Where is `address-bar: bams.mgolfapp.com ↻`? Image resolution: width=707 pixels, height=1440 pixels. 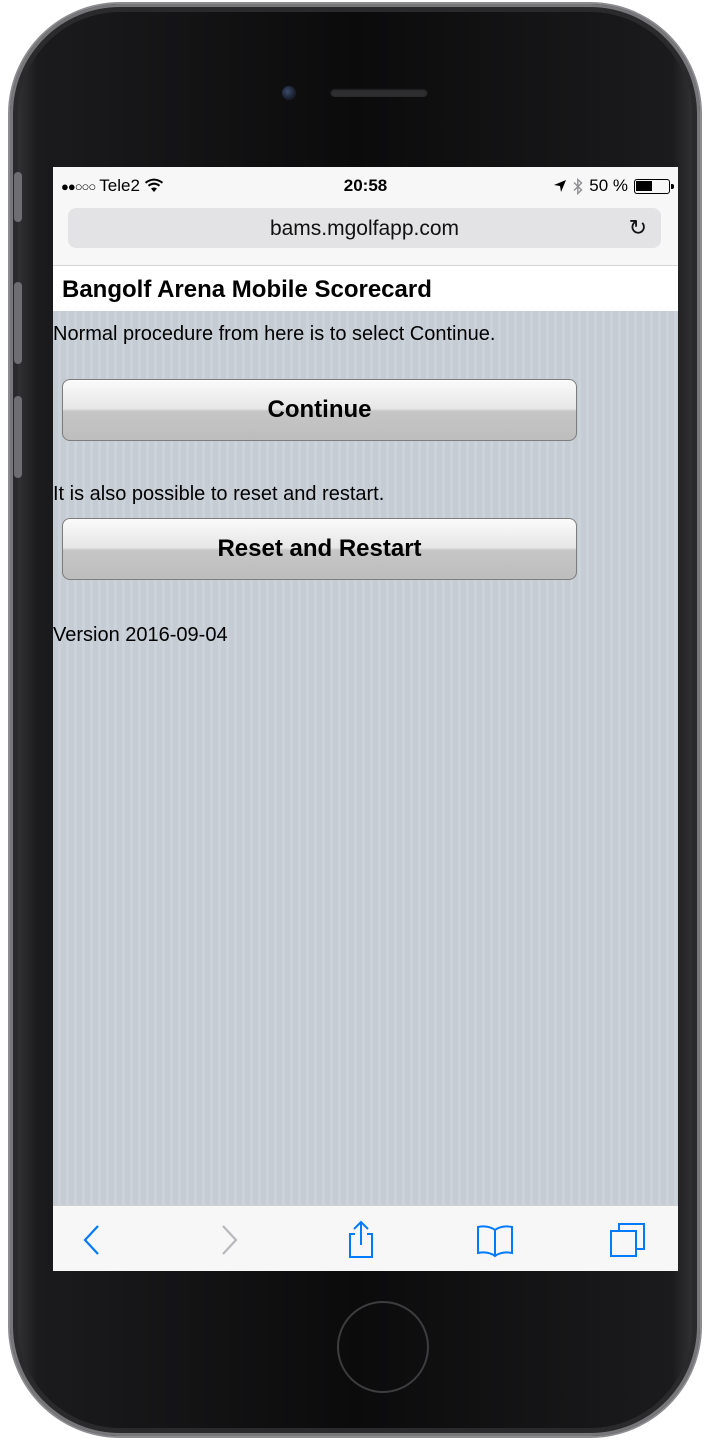
address-bar: bams.mgolfapp.com ↻ is located at coordinates (364, 228).